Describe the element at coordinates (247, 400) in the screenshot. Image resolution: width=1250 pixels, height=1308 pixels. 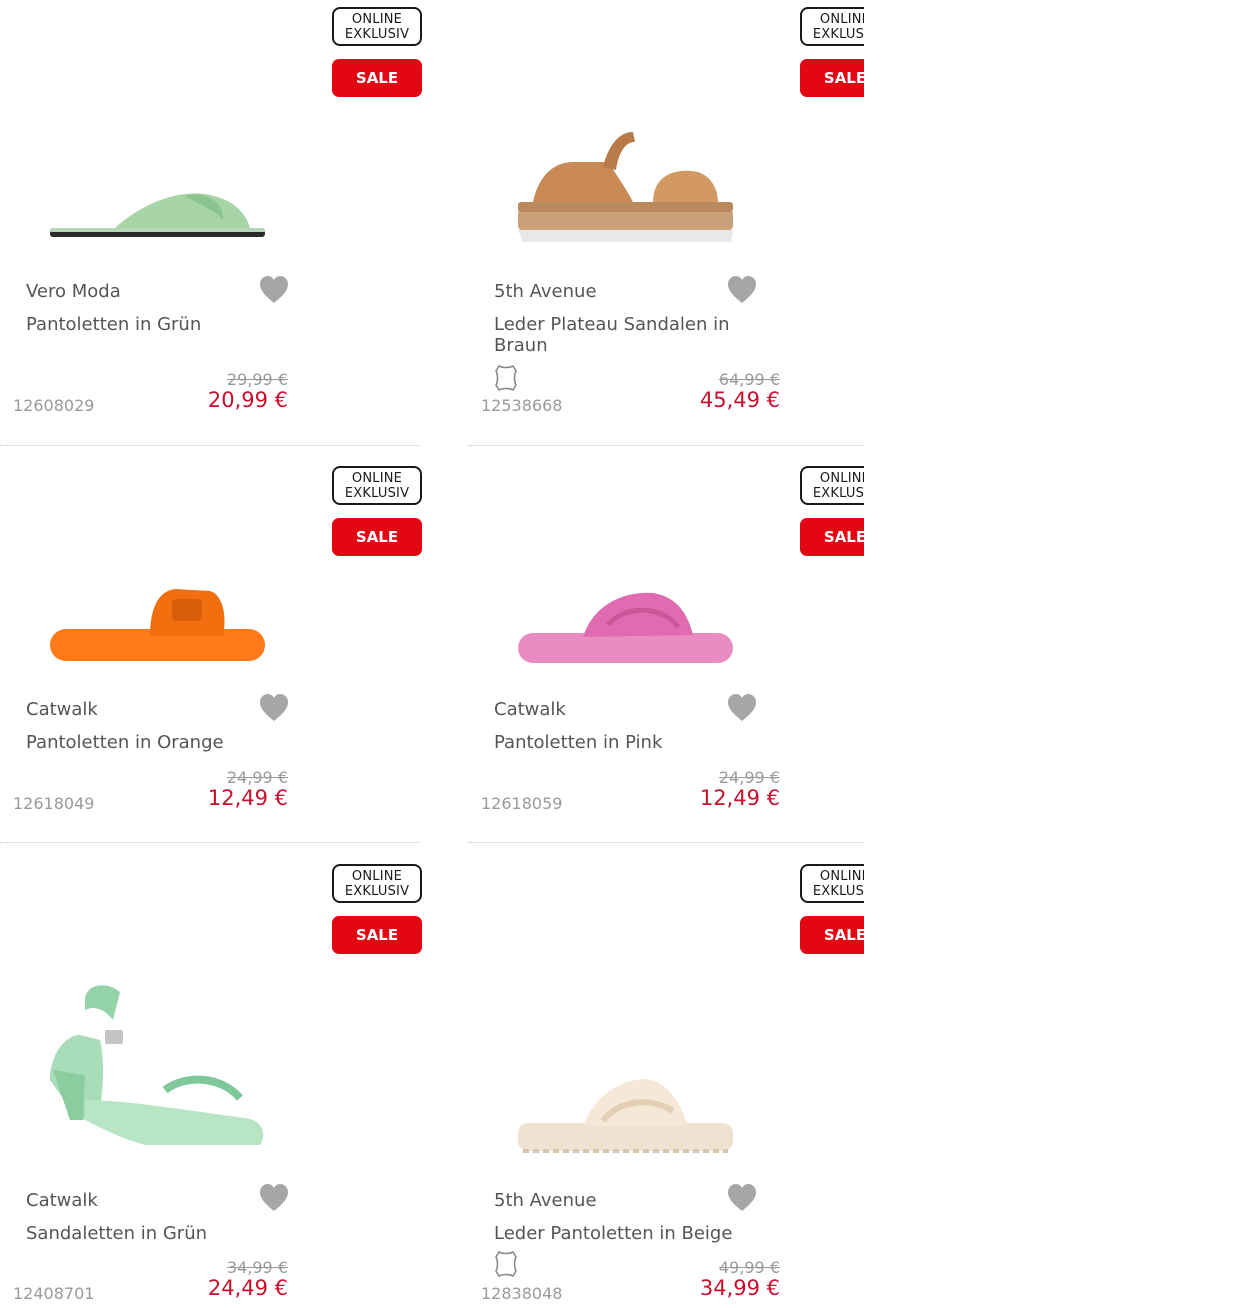
I see `sale-price: 20,99 €` at that location.